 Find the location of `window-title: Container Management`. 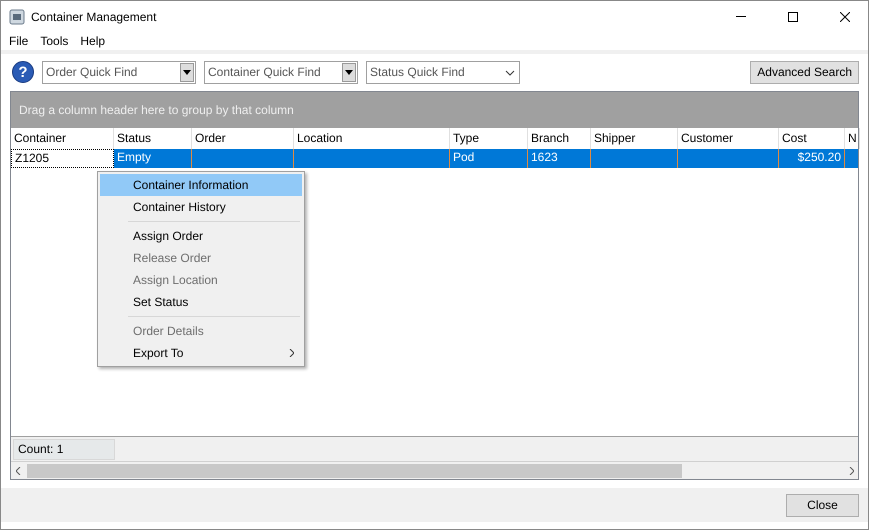

window-title: Container Management is located at coordinates (94, 17).